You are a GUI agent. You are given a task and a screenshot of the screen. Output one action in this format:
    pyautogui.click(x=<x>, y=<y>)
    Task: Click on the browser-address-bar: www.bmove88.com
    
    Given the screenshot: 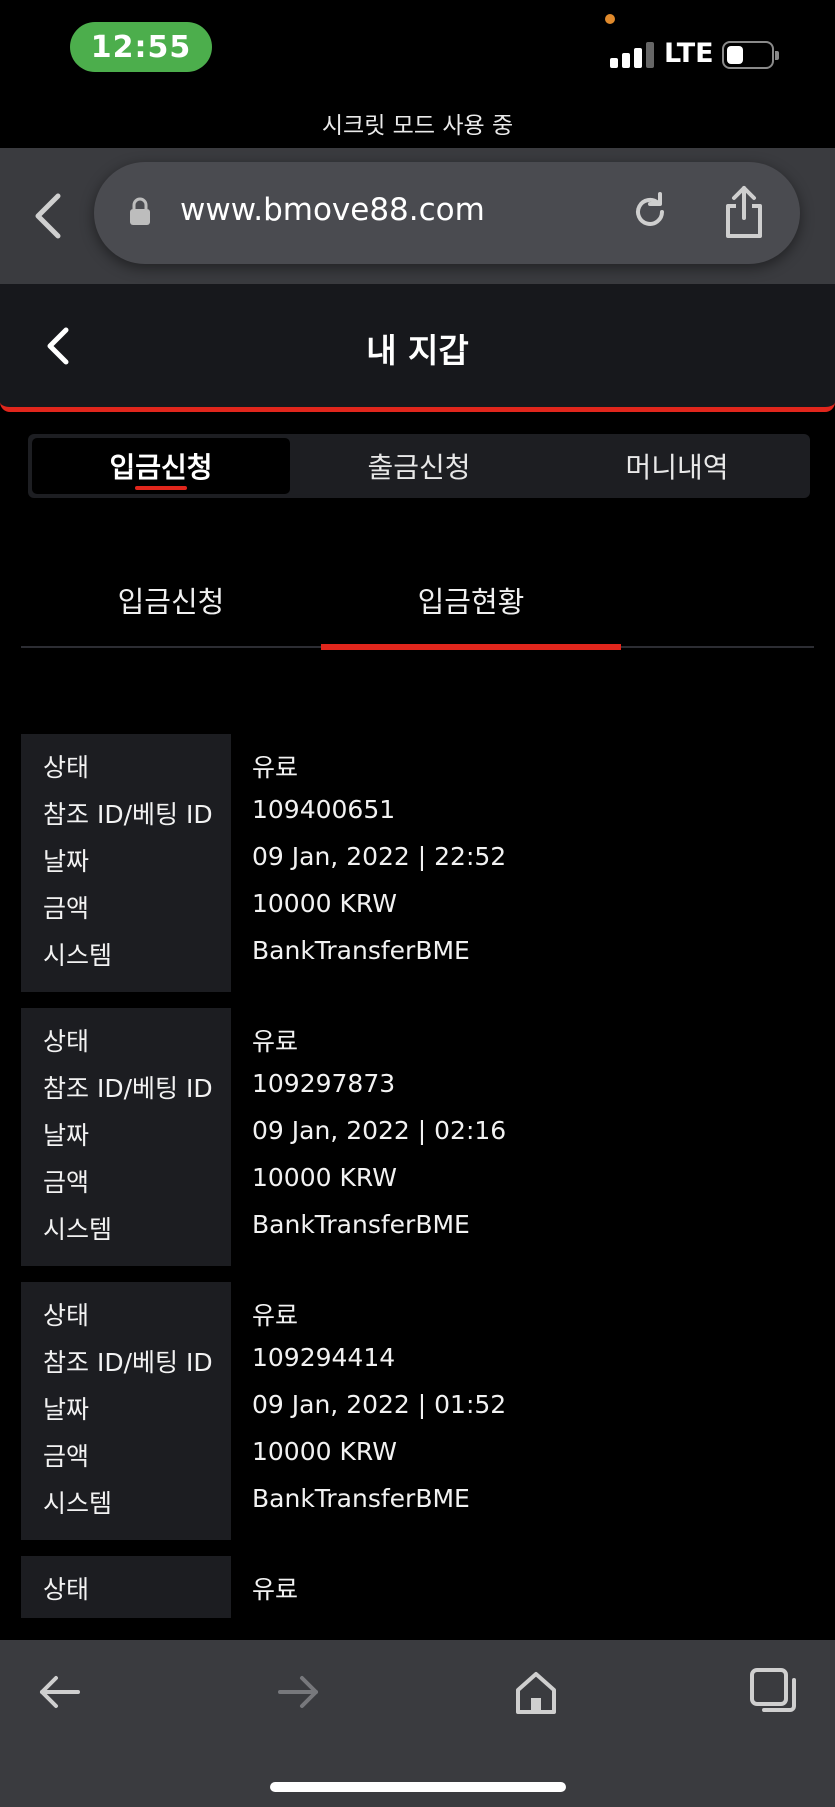 What is the action you would take?
    pyautogui.click(x=417, y=216)
    